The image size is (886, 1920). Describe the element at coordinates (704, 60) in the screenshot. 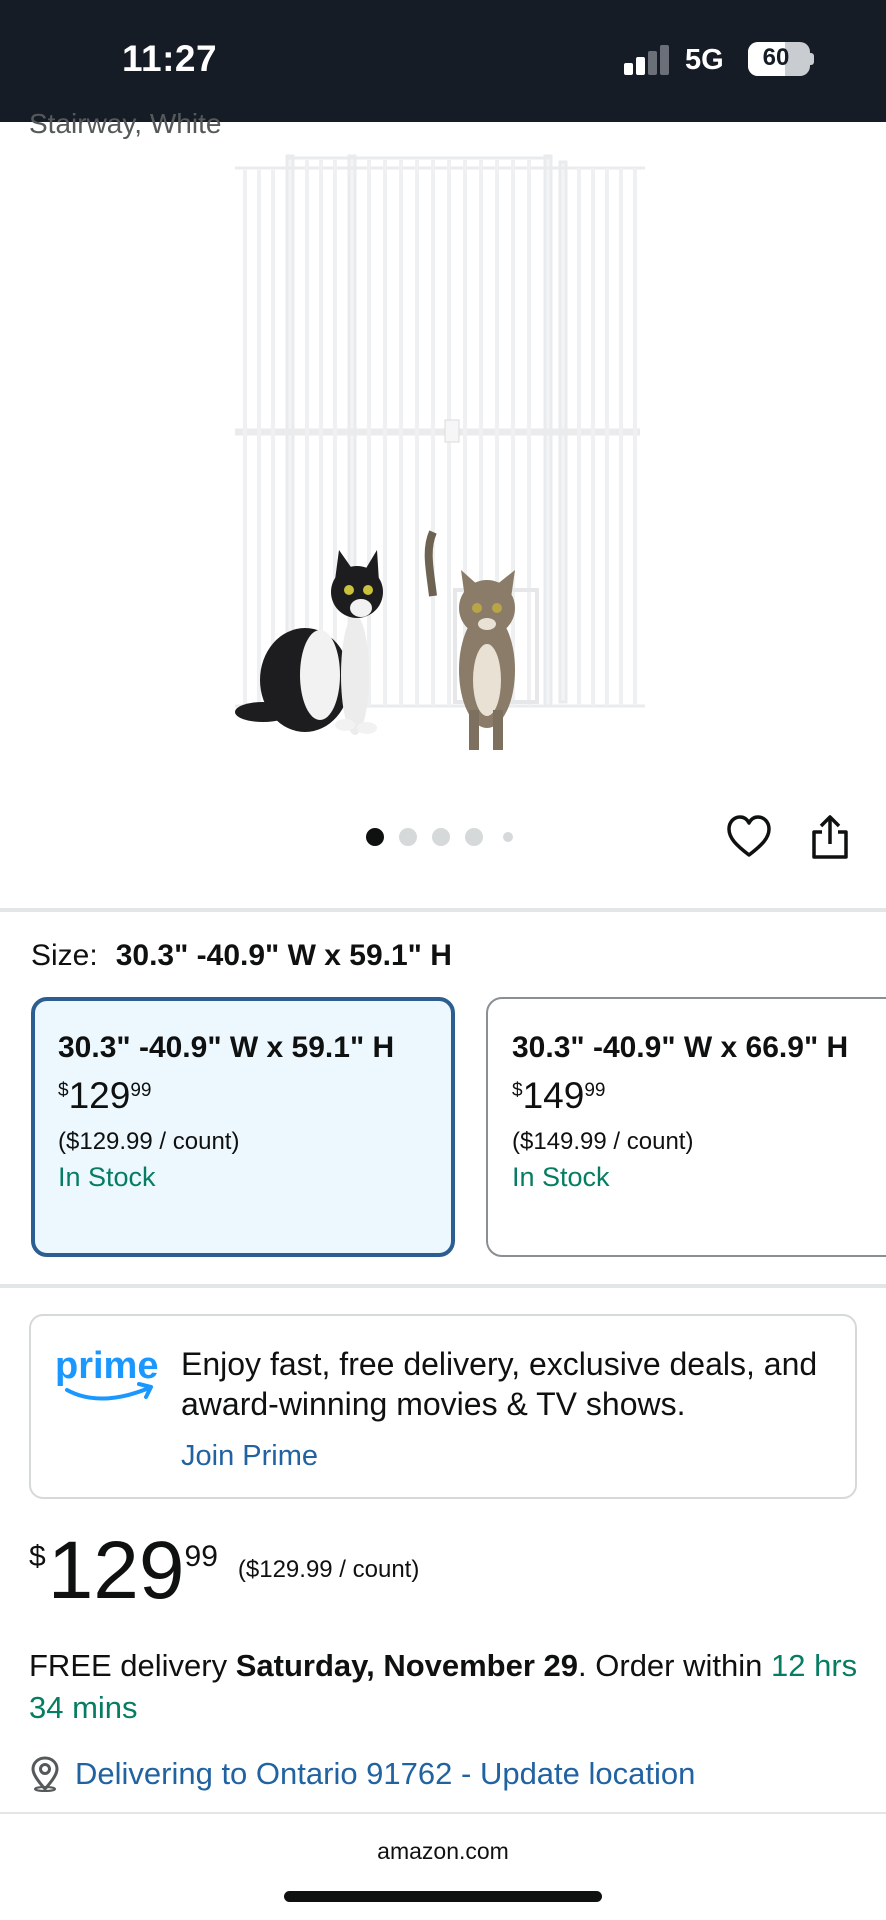

I see `network-type: 5G` at that location.